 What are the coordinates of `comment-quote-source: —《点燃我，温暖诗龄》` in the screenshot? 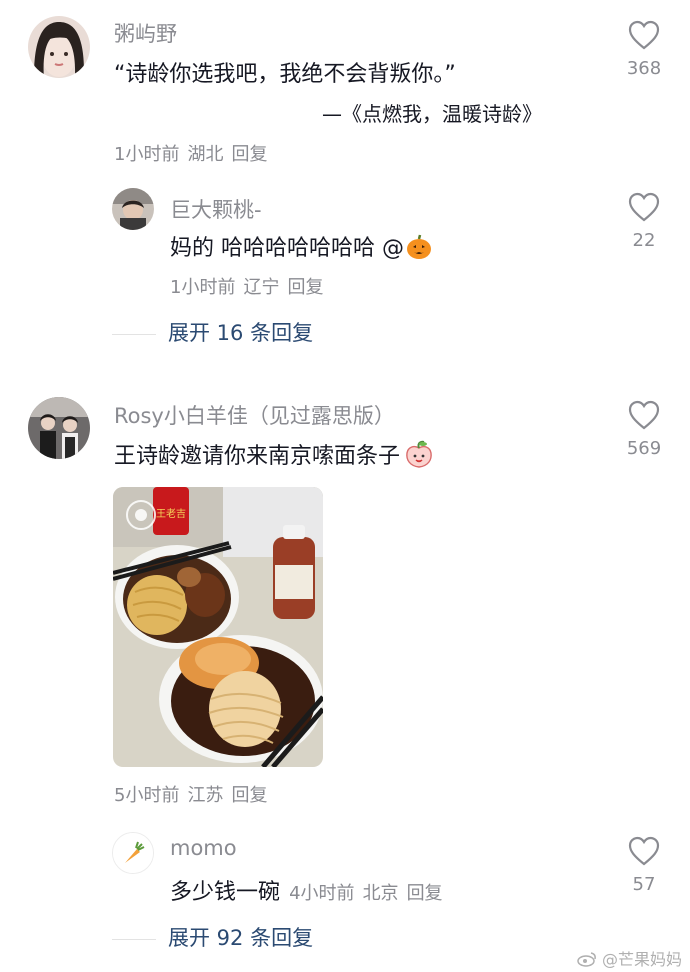 It's located at (432, 114).